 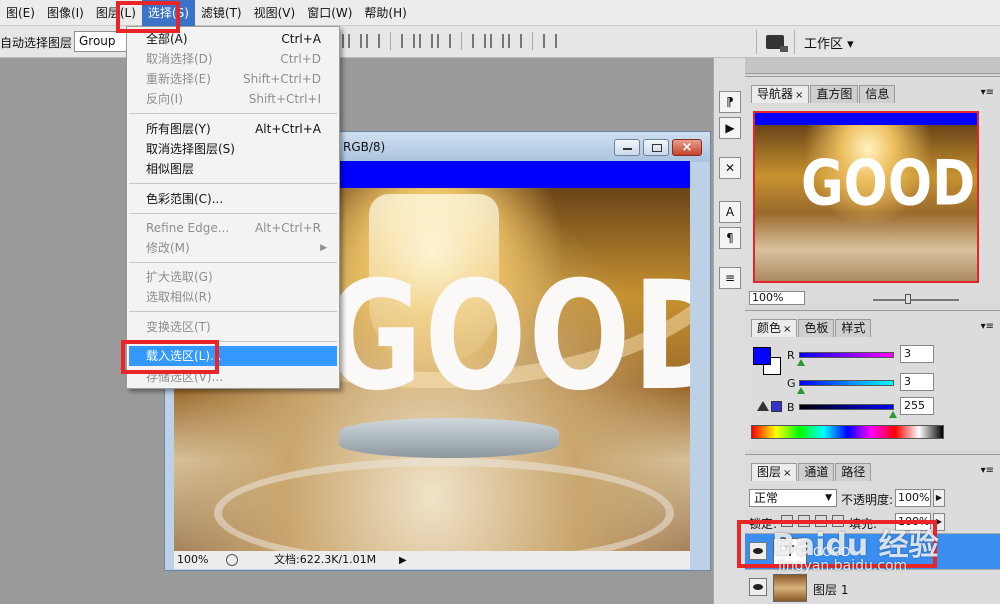 I want to click on navigator-zoom-slider, so click(x=916, y=300).